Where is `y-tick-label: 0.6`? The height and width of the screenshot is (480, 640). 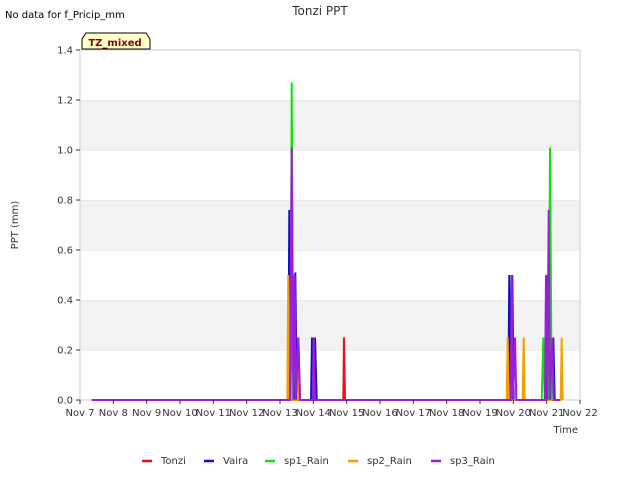 y-tick-label: 0.6 is located at coordinates (65, 251).